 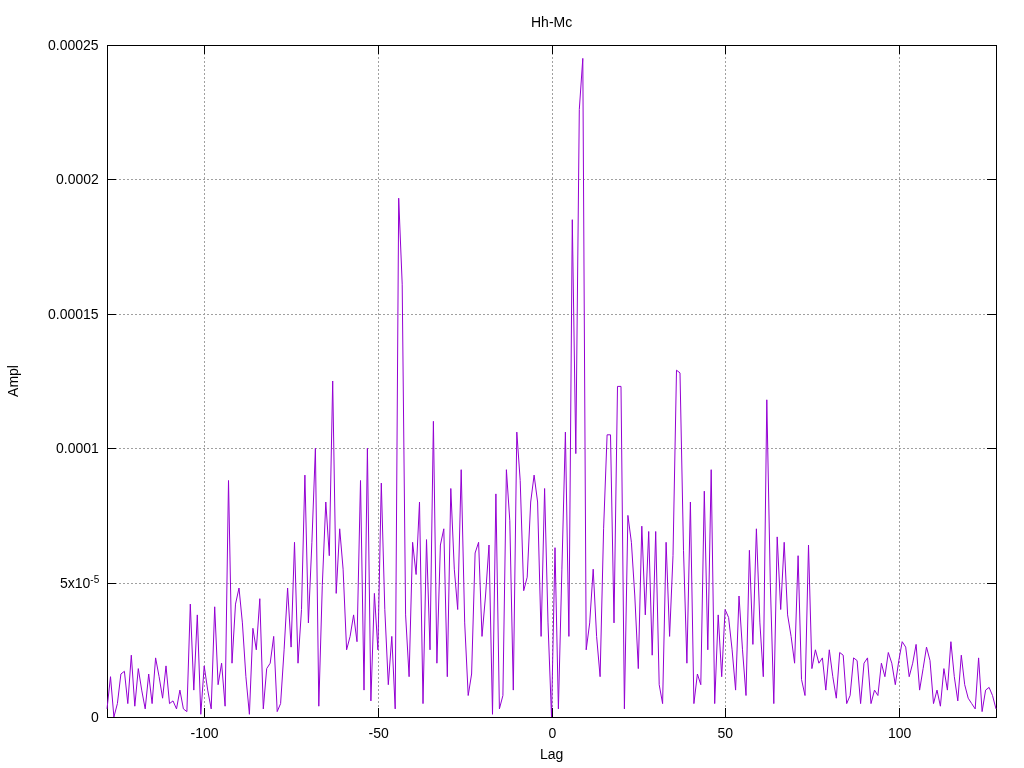 I want to click on y-axis-label: Ampl, so click(x=12, y=381).